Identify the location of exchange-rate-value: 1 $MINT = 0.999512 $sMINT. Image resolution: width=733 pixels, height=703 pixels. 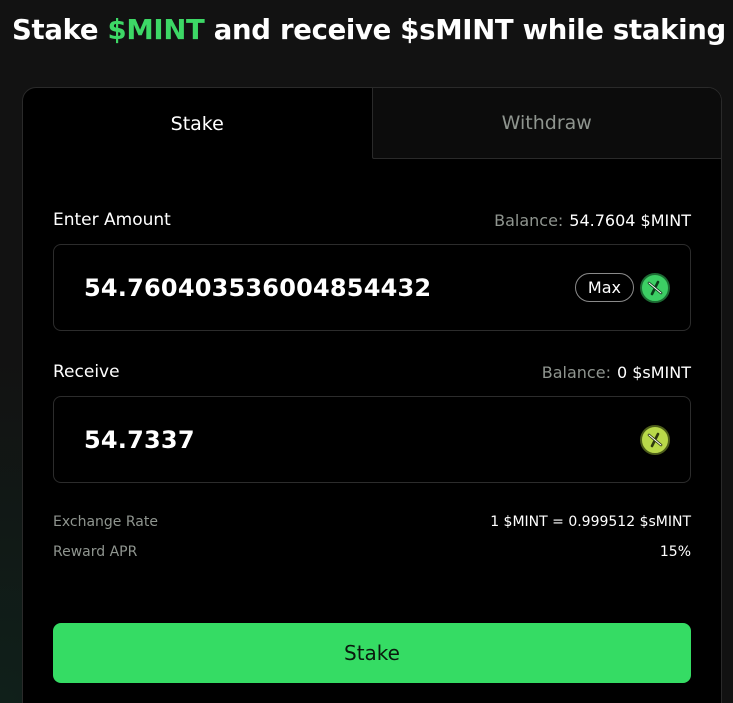
(590, 522).